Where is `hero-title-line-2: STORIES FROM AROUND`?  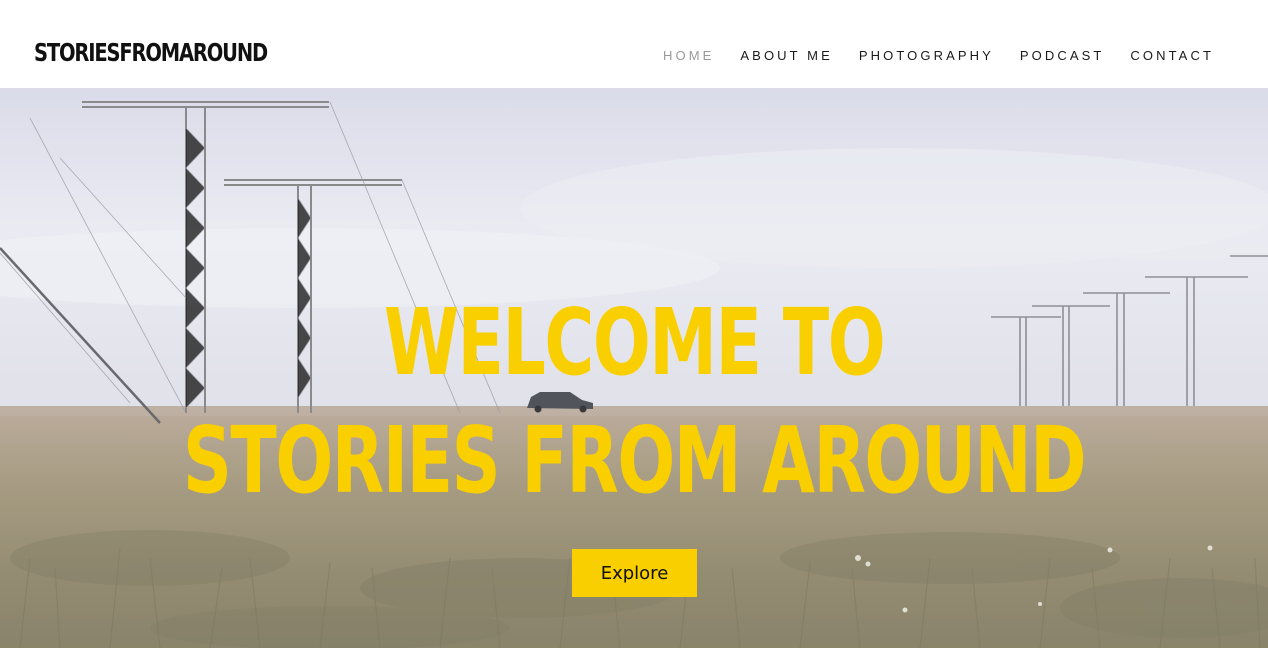
hero-title-line-2: STORIES FROM AROUND is located at coordinates (634, 460).